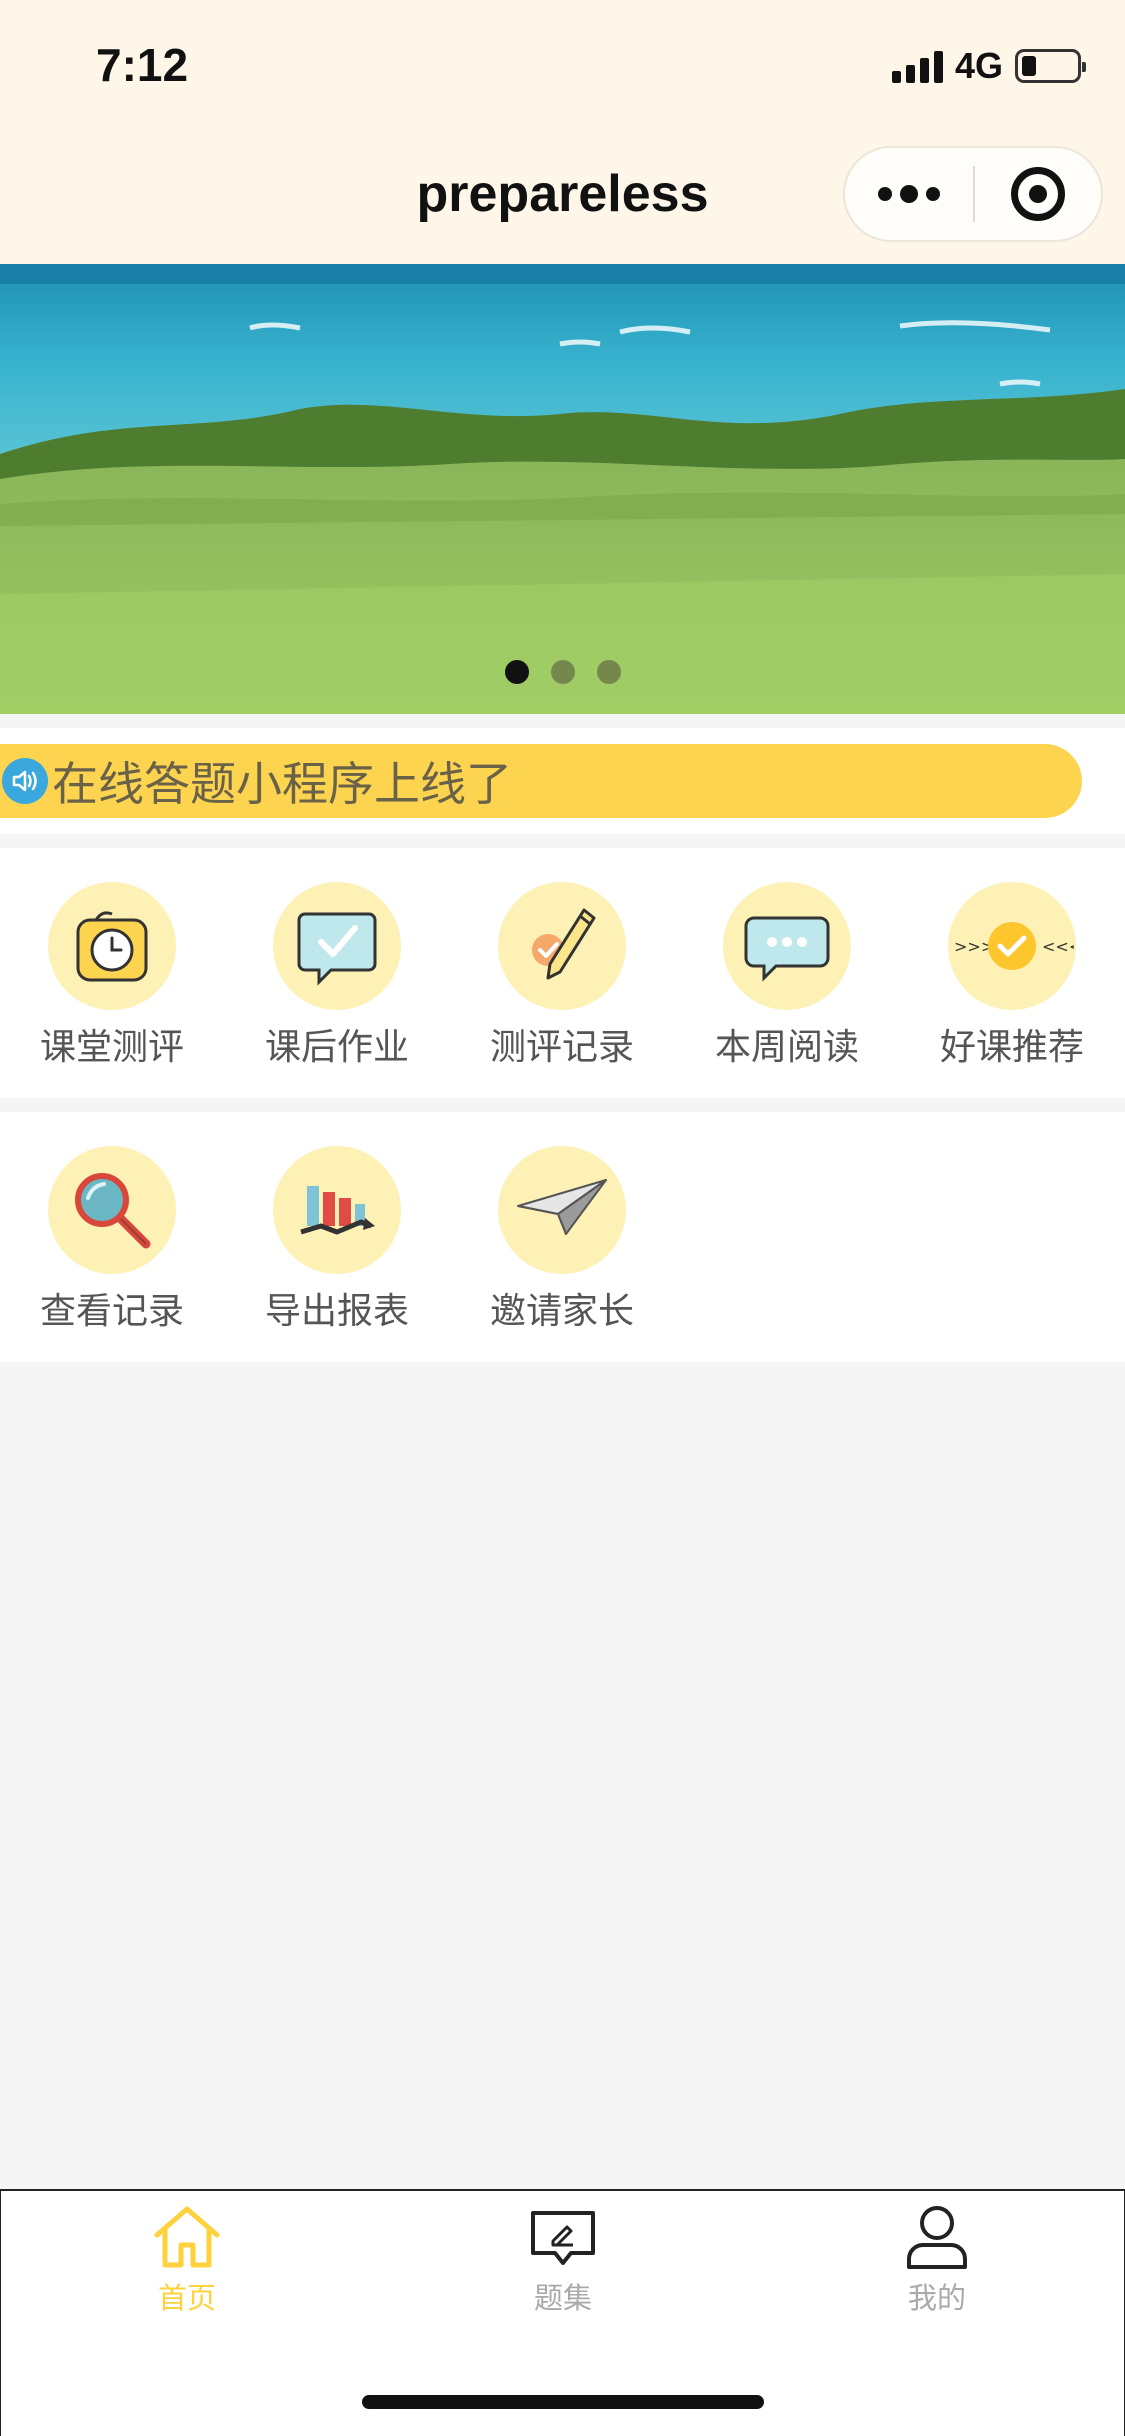  I want to click on menu-item-label: 课堂测评, so click(111, 1047).